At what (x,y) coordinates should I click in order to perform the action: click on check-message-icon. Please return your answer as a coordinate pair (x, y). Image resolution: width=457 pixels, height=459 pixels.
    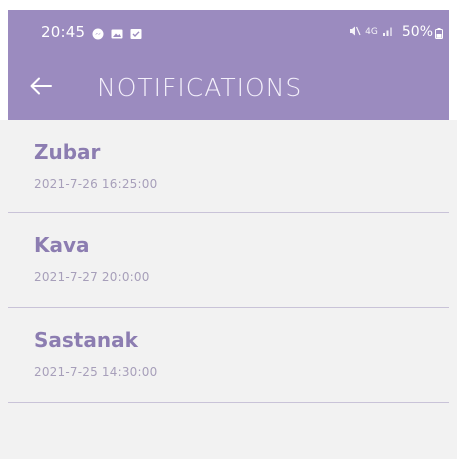
    Looking at the image, I should click on (136, 32).